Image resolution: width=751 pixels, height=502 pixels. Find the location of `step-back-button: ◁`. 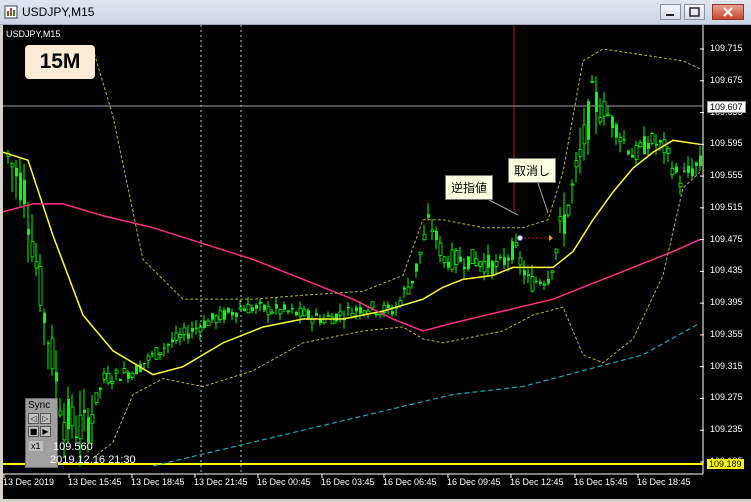

step-back-button: ◁ is located at coordinates (33, 418).